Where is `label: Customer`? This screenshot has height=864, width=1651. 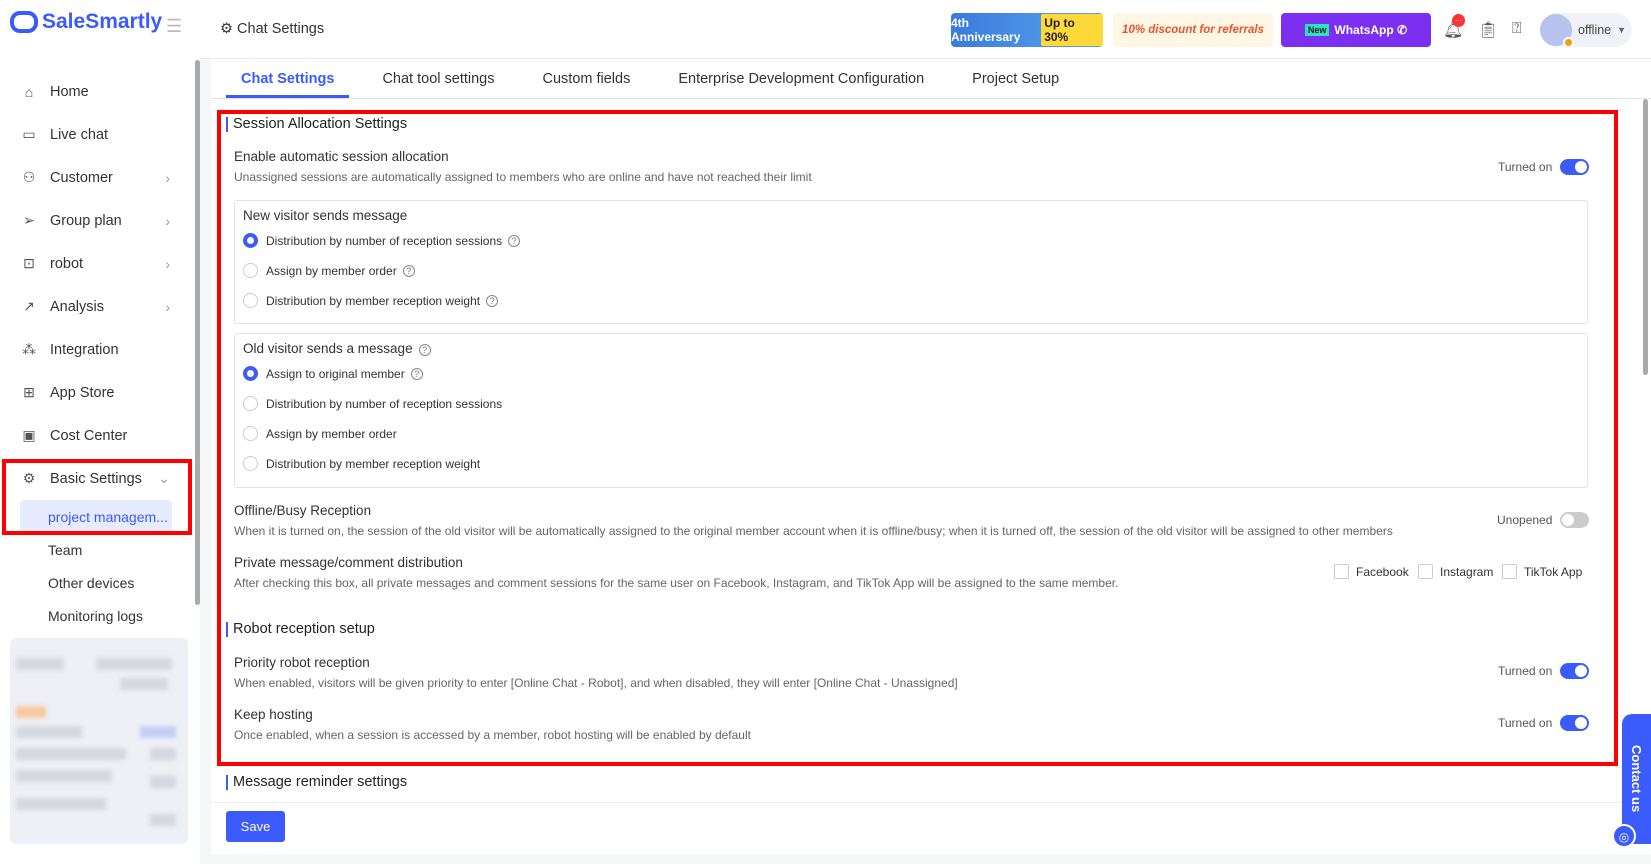 label: Customer is located at coordinates (81, 177).